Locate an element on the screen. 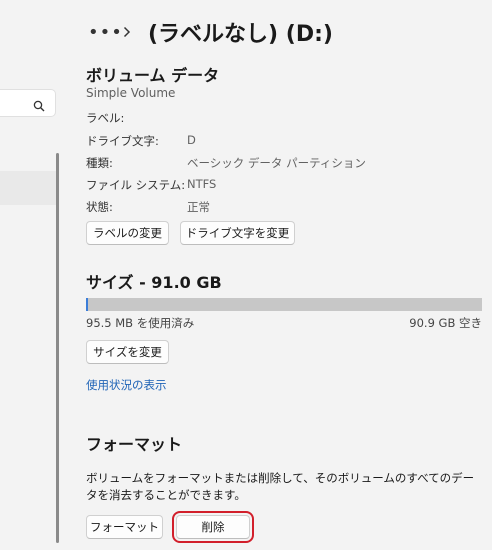  resize-button: サイズを変更 is located at coordinates (127, 352).